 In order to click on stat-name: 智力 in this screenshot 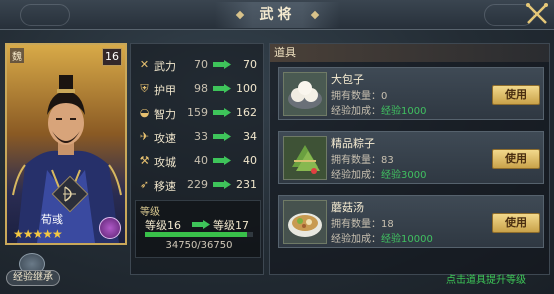, I will do `click(165, 114)`.